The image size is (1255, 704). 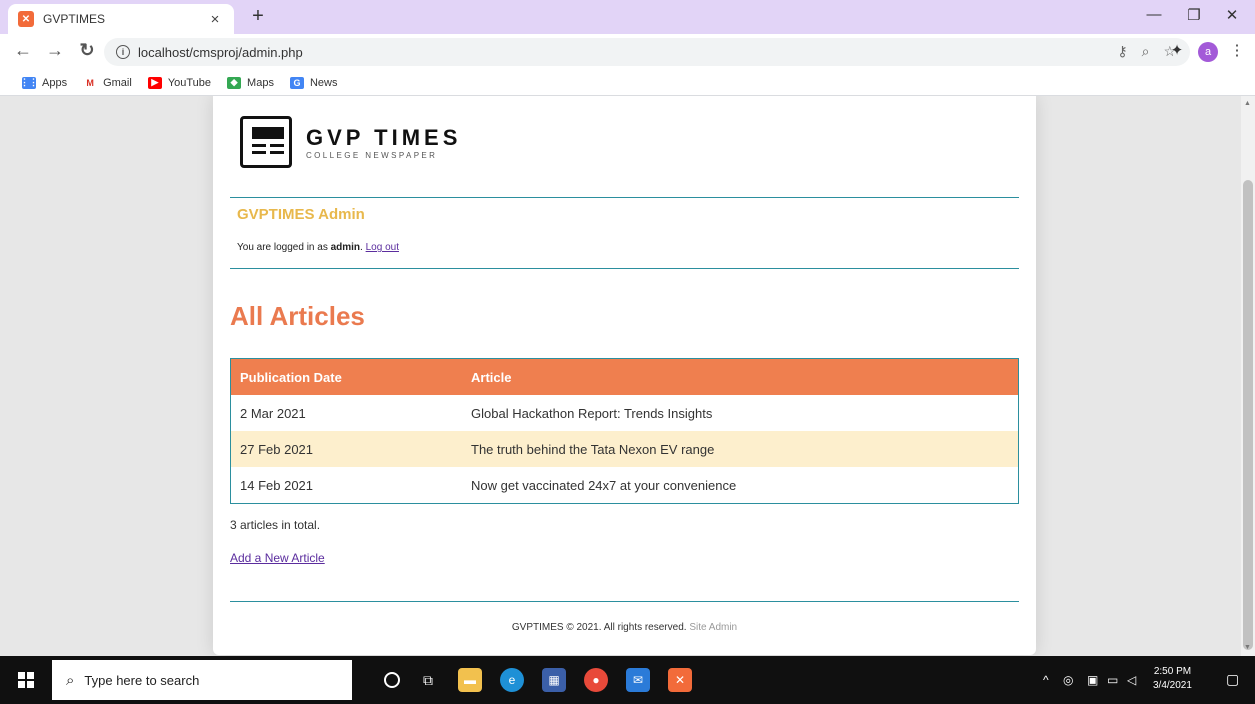 What do you see at coordinates (596, 680) in the screenshot?
I see `chrome-icon: ●` at bounding box center [596, 680].